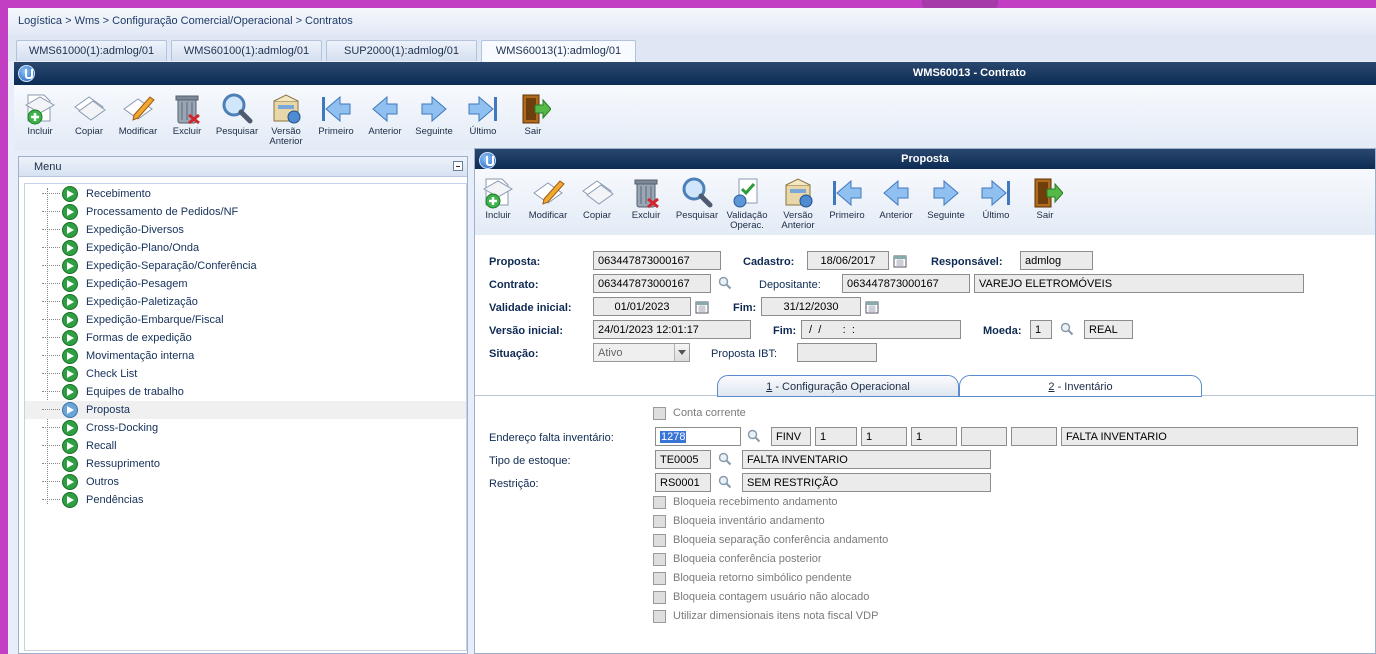 This screenshot has width=1376, height=654. I want to click on tipo-estoque-code-field: TE0005, so click(683, 459).